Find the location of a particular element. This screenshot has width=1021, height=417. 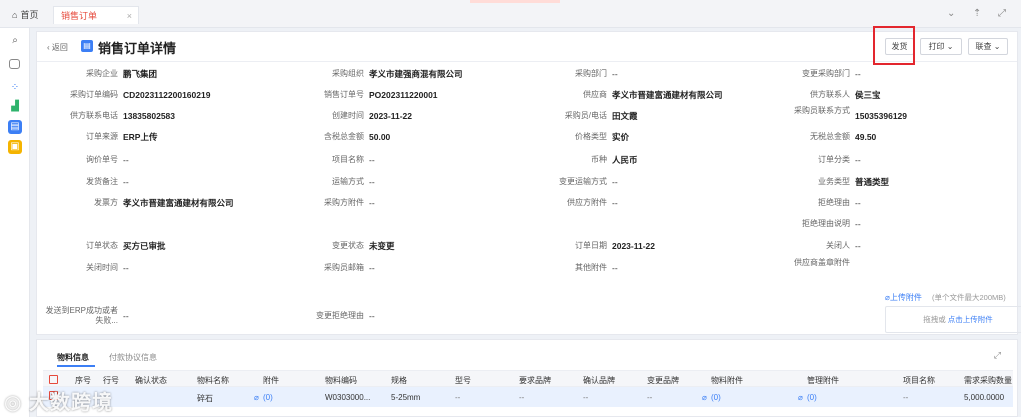

document-icon: ▤ is located at coordinates (15, 127).